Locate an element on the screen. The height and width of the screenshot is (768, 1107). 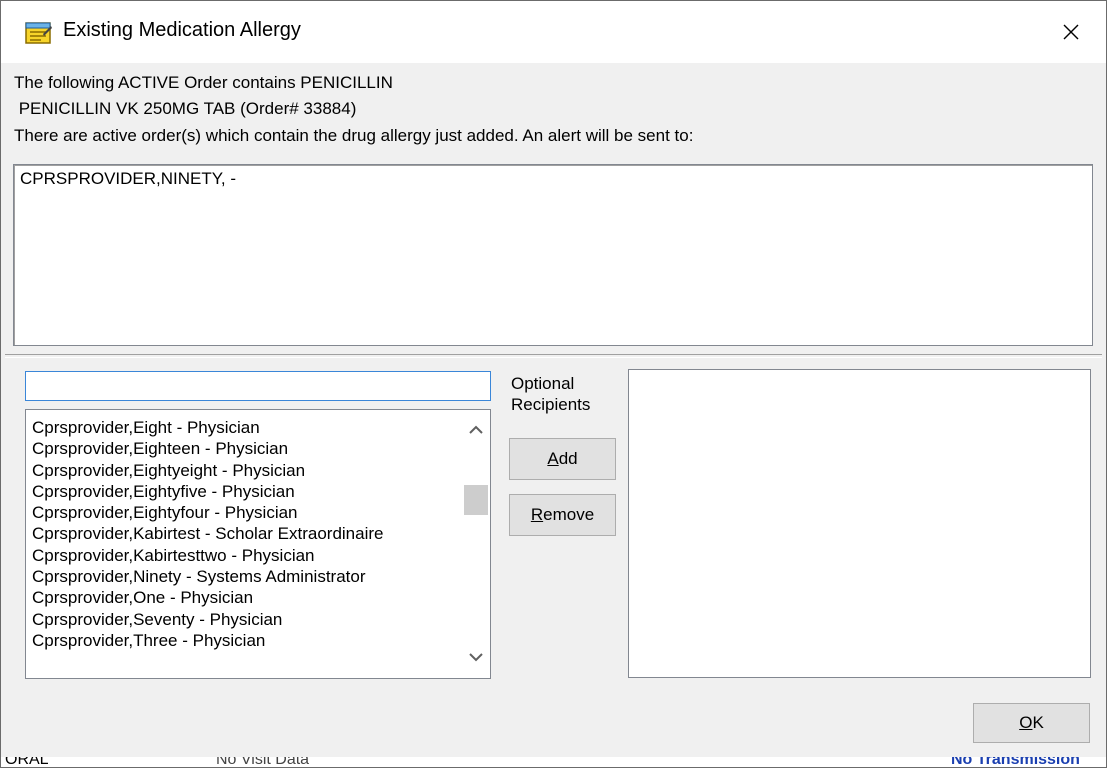
status-left-text: ORAL is located at coordinates (27, 762).